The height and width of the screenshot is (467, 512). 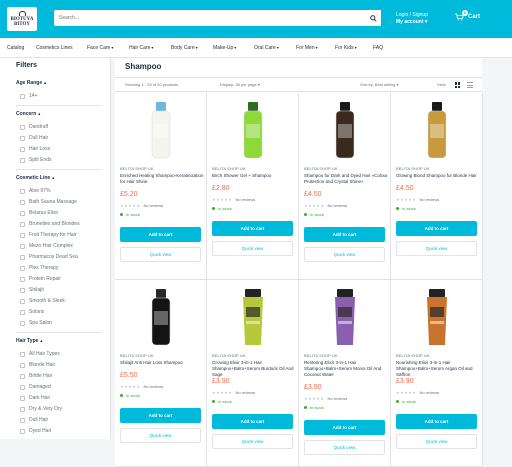 I want to click on filter-option: Dandruff, so click(x=34, y=127).